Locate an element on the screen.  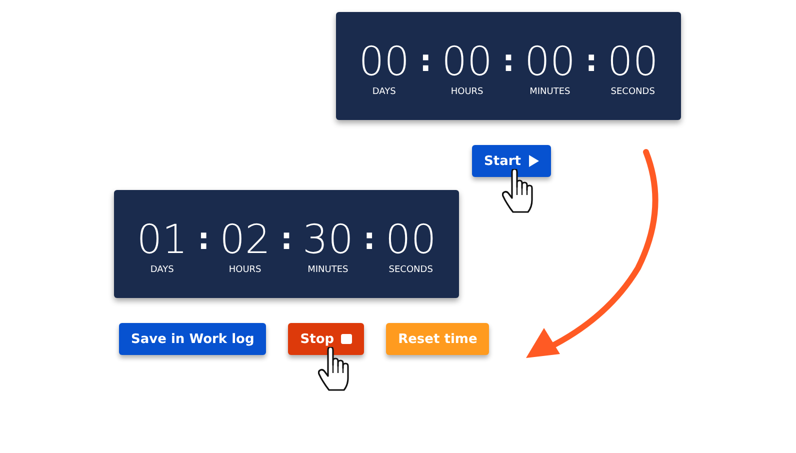
timer-button: Start is located at coordinates (511, 161).